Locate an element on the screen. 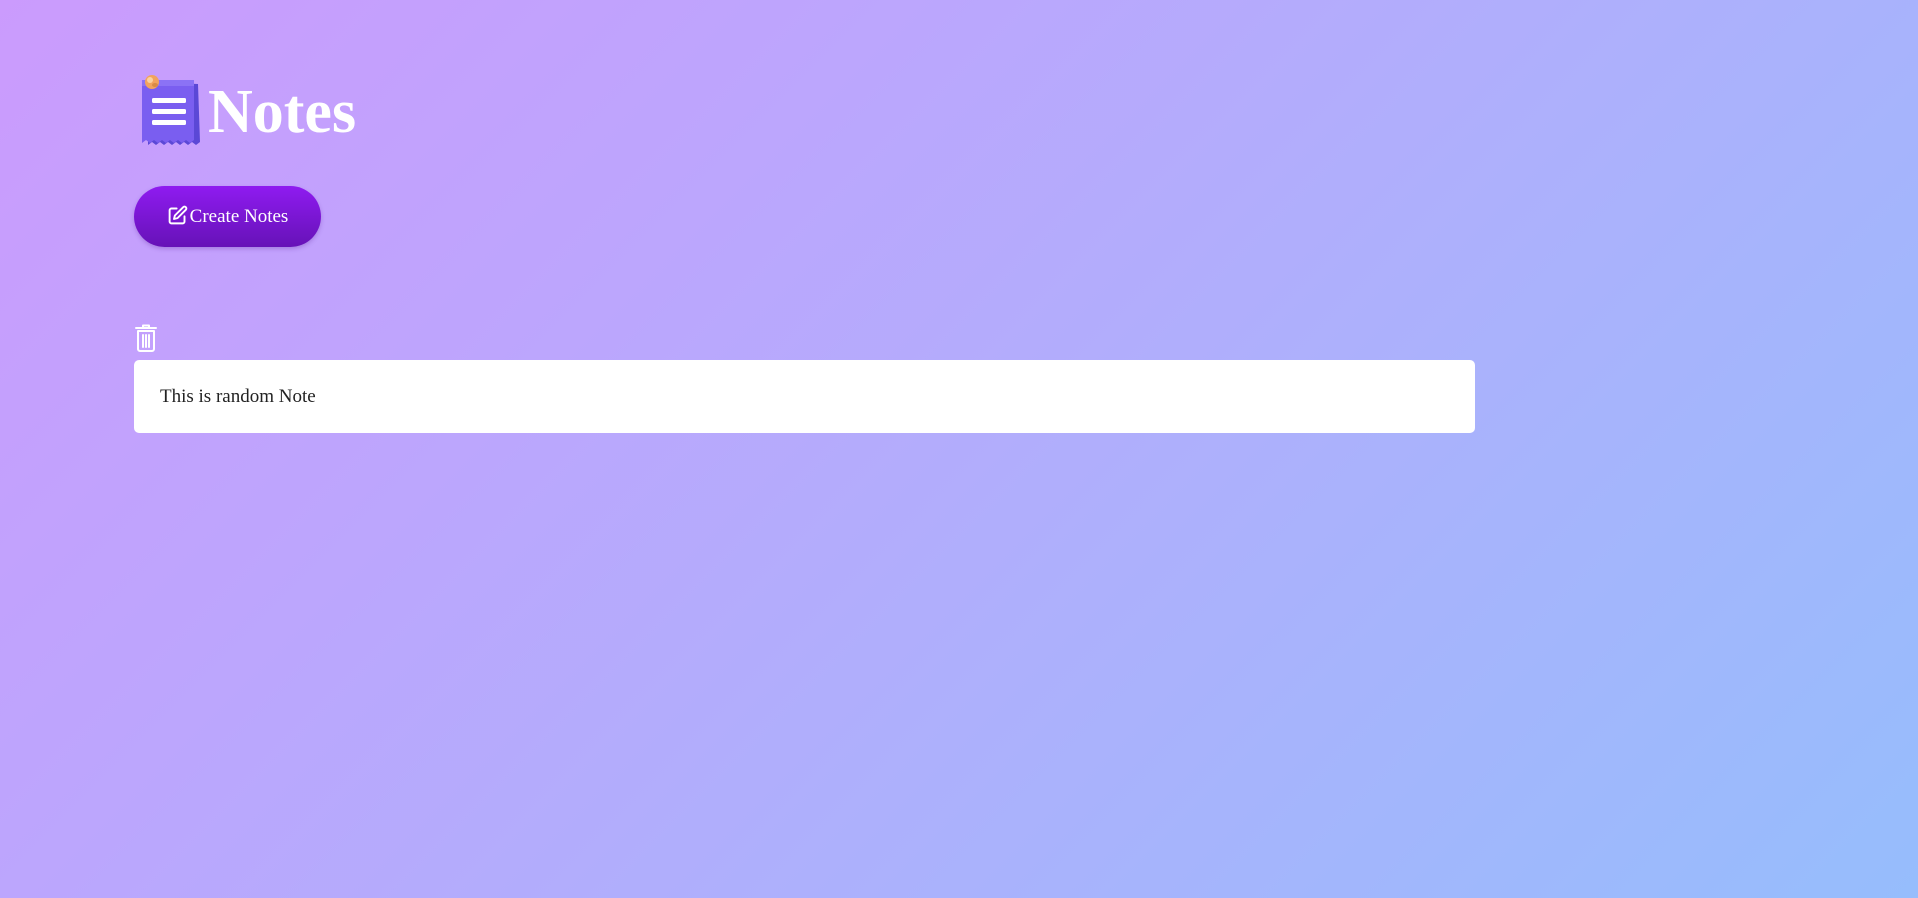 The height and width of the screenshot is (898, 1918). create-notes-button: Create Notes is located at coordinates (227, 216).